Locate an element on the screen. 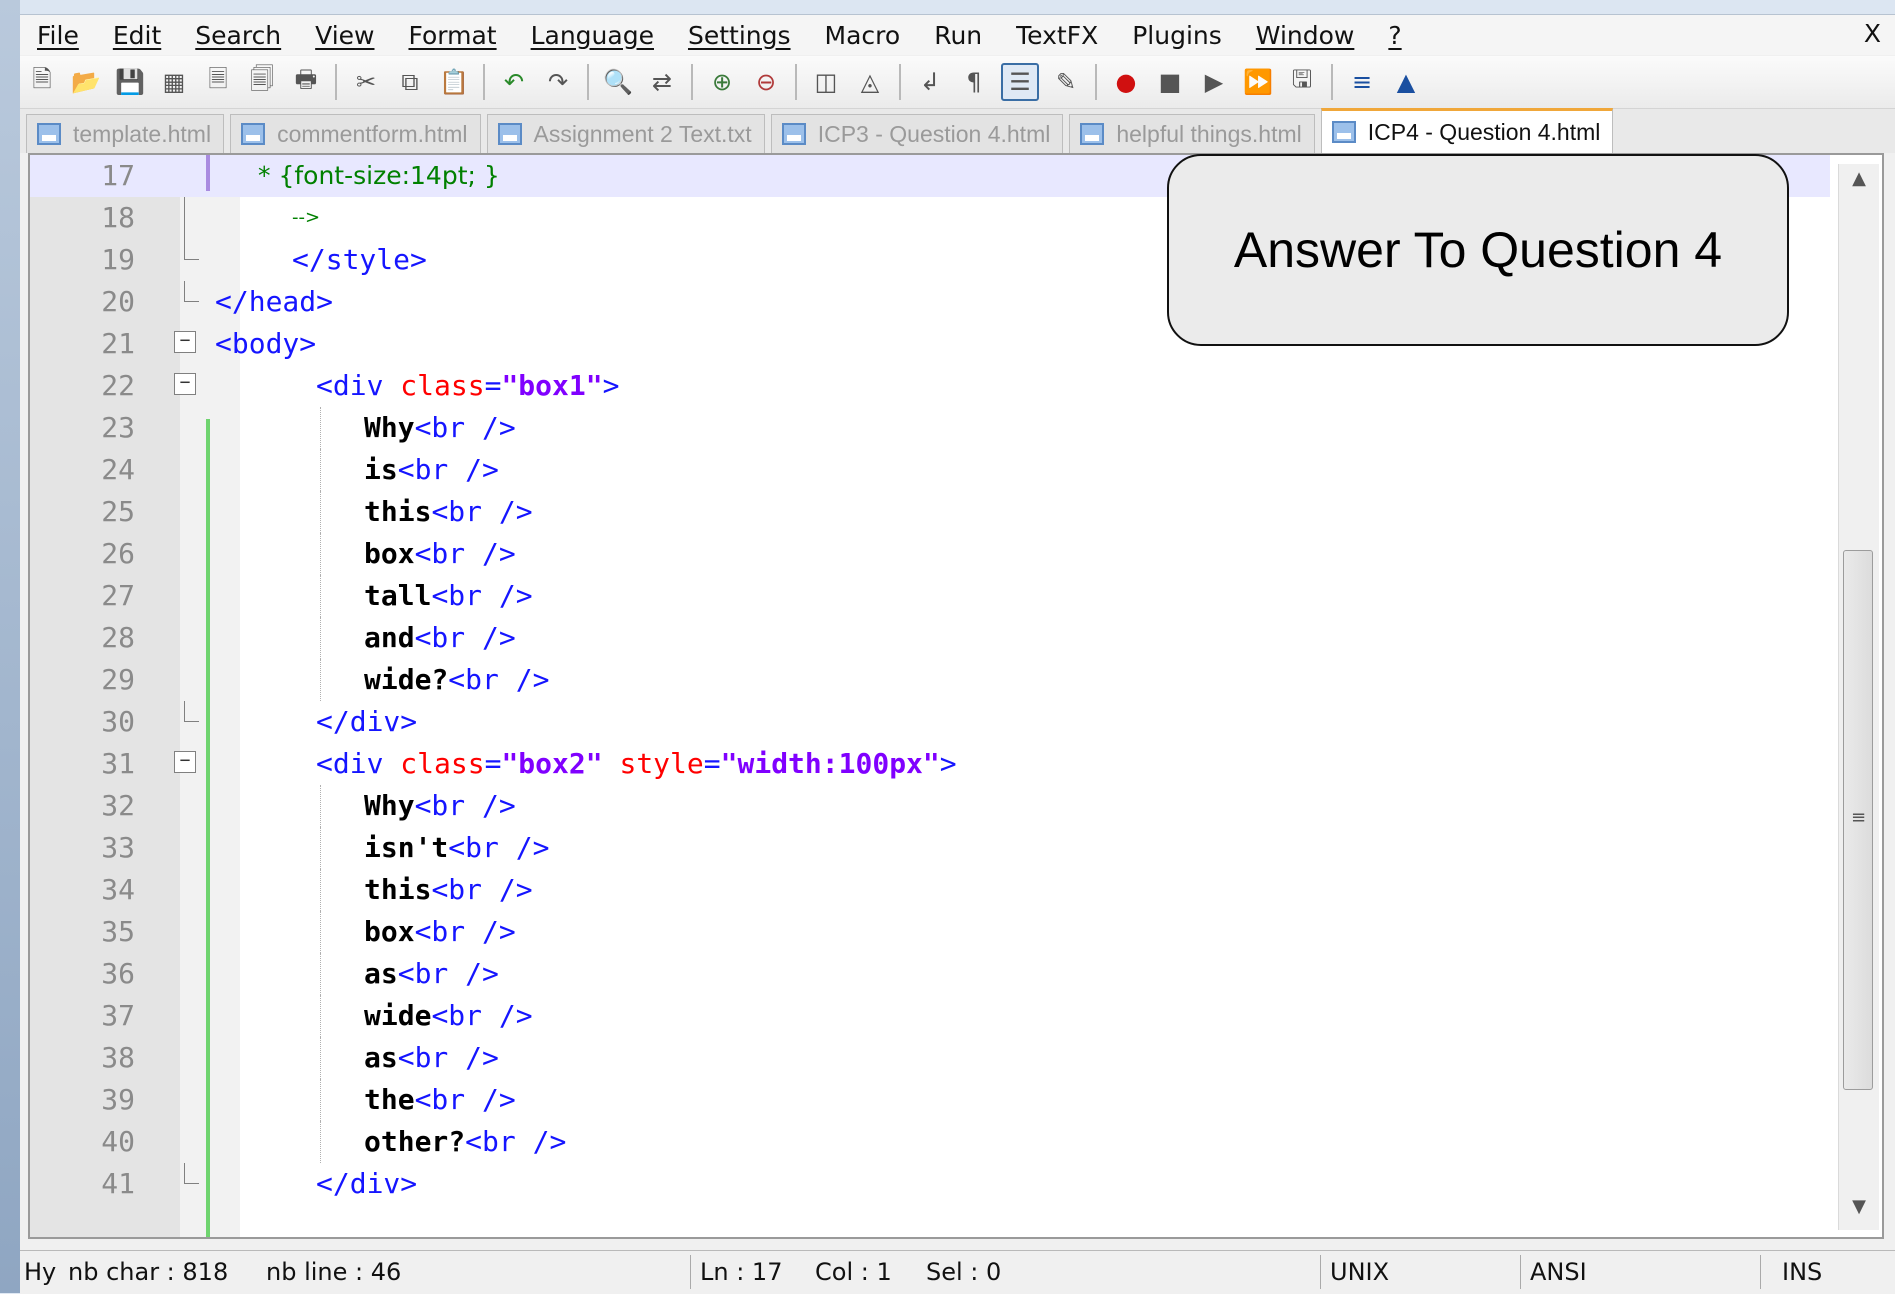 The width and height of the screenshot is (1895, 1294). line-number: 27 is located at coordinates (118, 595).